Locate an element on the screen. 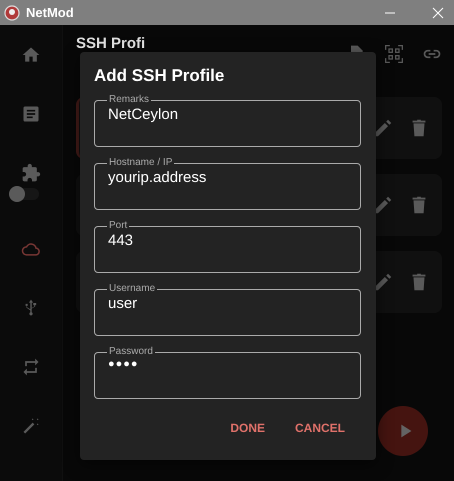 Image resolution: width=454 pixels, height=481 pixels. field-label: Password is located at coordinates (131, 352).